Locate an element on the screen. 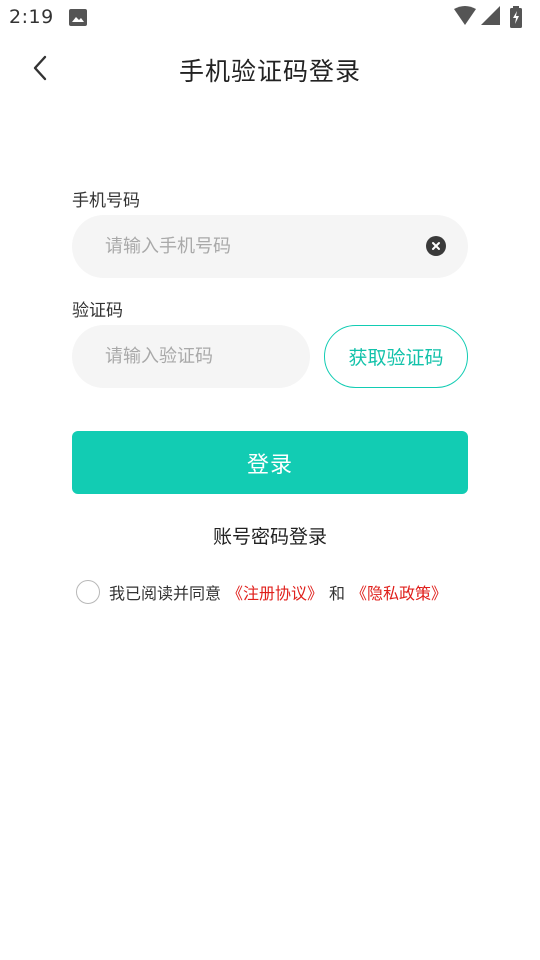 The width and height of the screenshot is (540, 960). phone-label: 手机号码 is located at coordinates (106, 201).